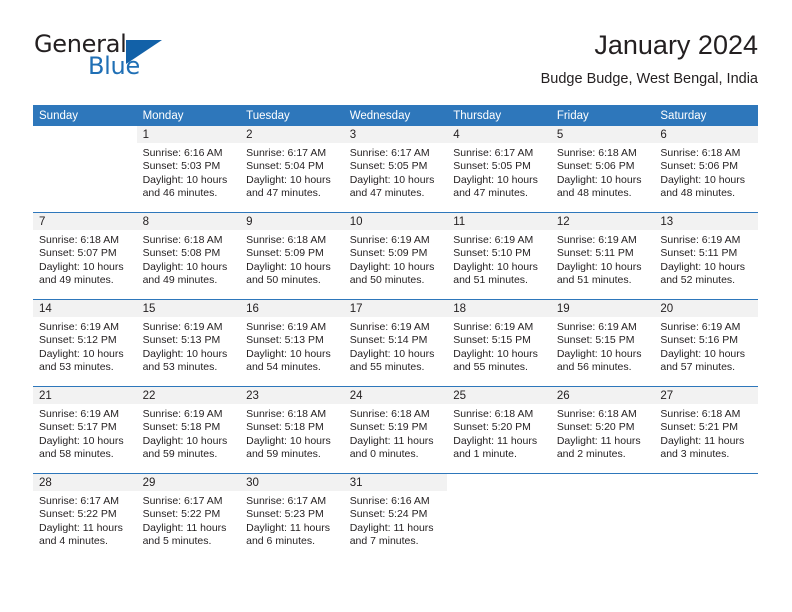  What do you see at coordinates (181, 166) in the screenshot?
I see `sunset-text: Sunset: 5:03 PM` at bounding box center [181, 166].